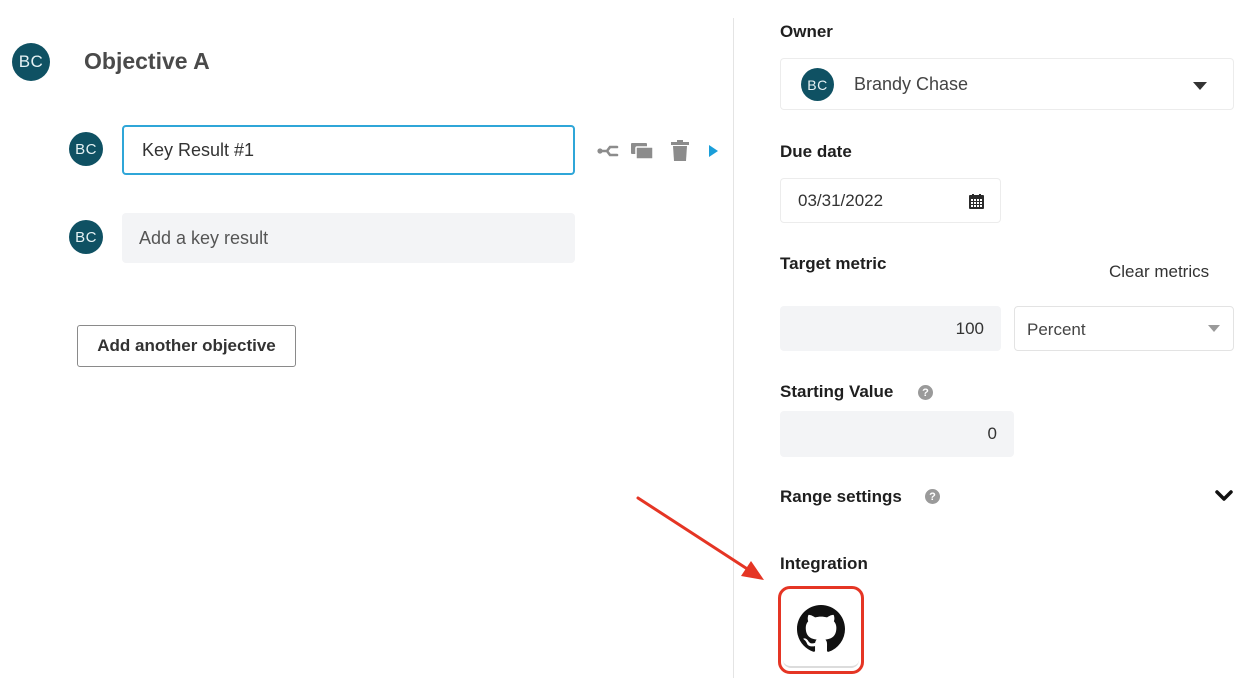 Image resolution: width=1254 pixels, height=678 pixels. I want to click on github-icon, so click(821, 629).